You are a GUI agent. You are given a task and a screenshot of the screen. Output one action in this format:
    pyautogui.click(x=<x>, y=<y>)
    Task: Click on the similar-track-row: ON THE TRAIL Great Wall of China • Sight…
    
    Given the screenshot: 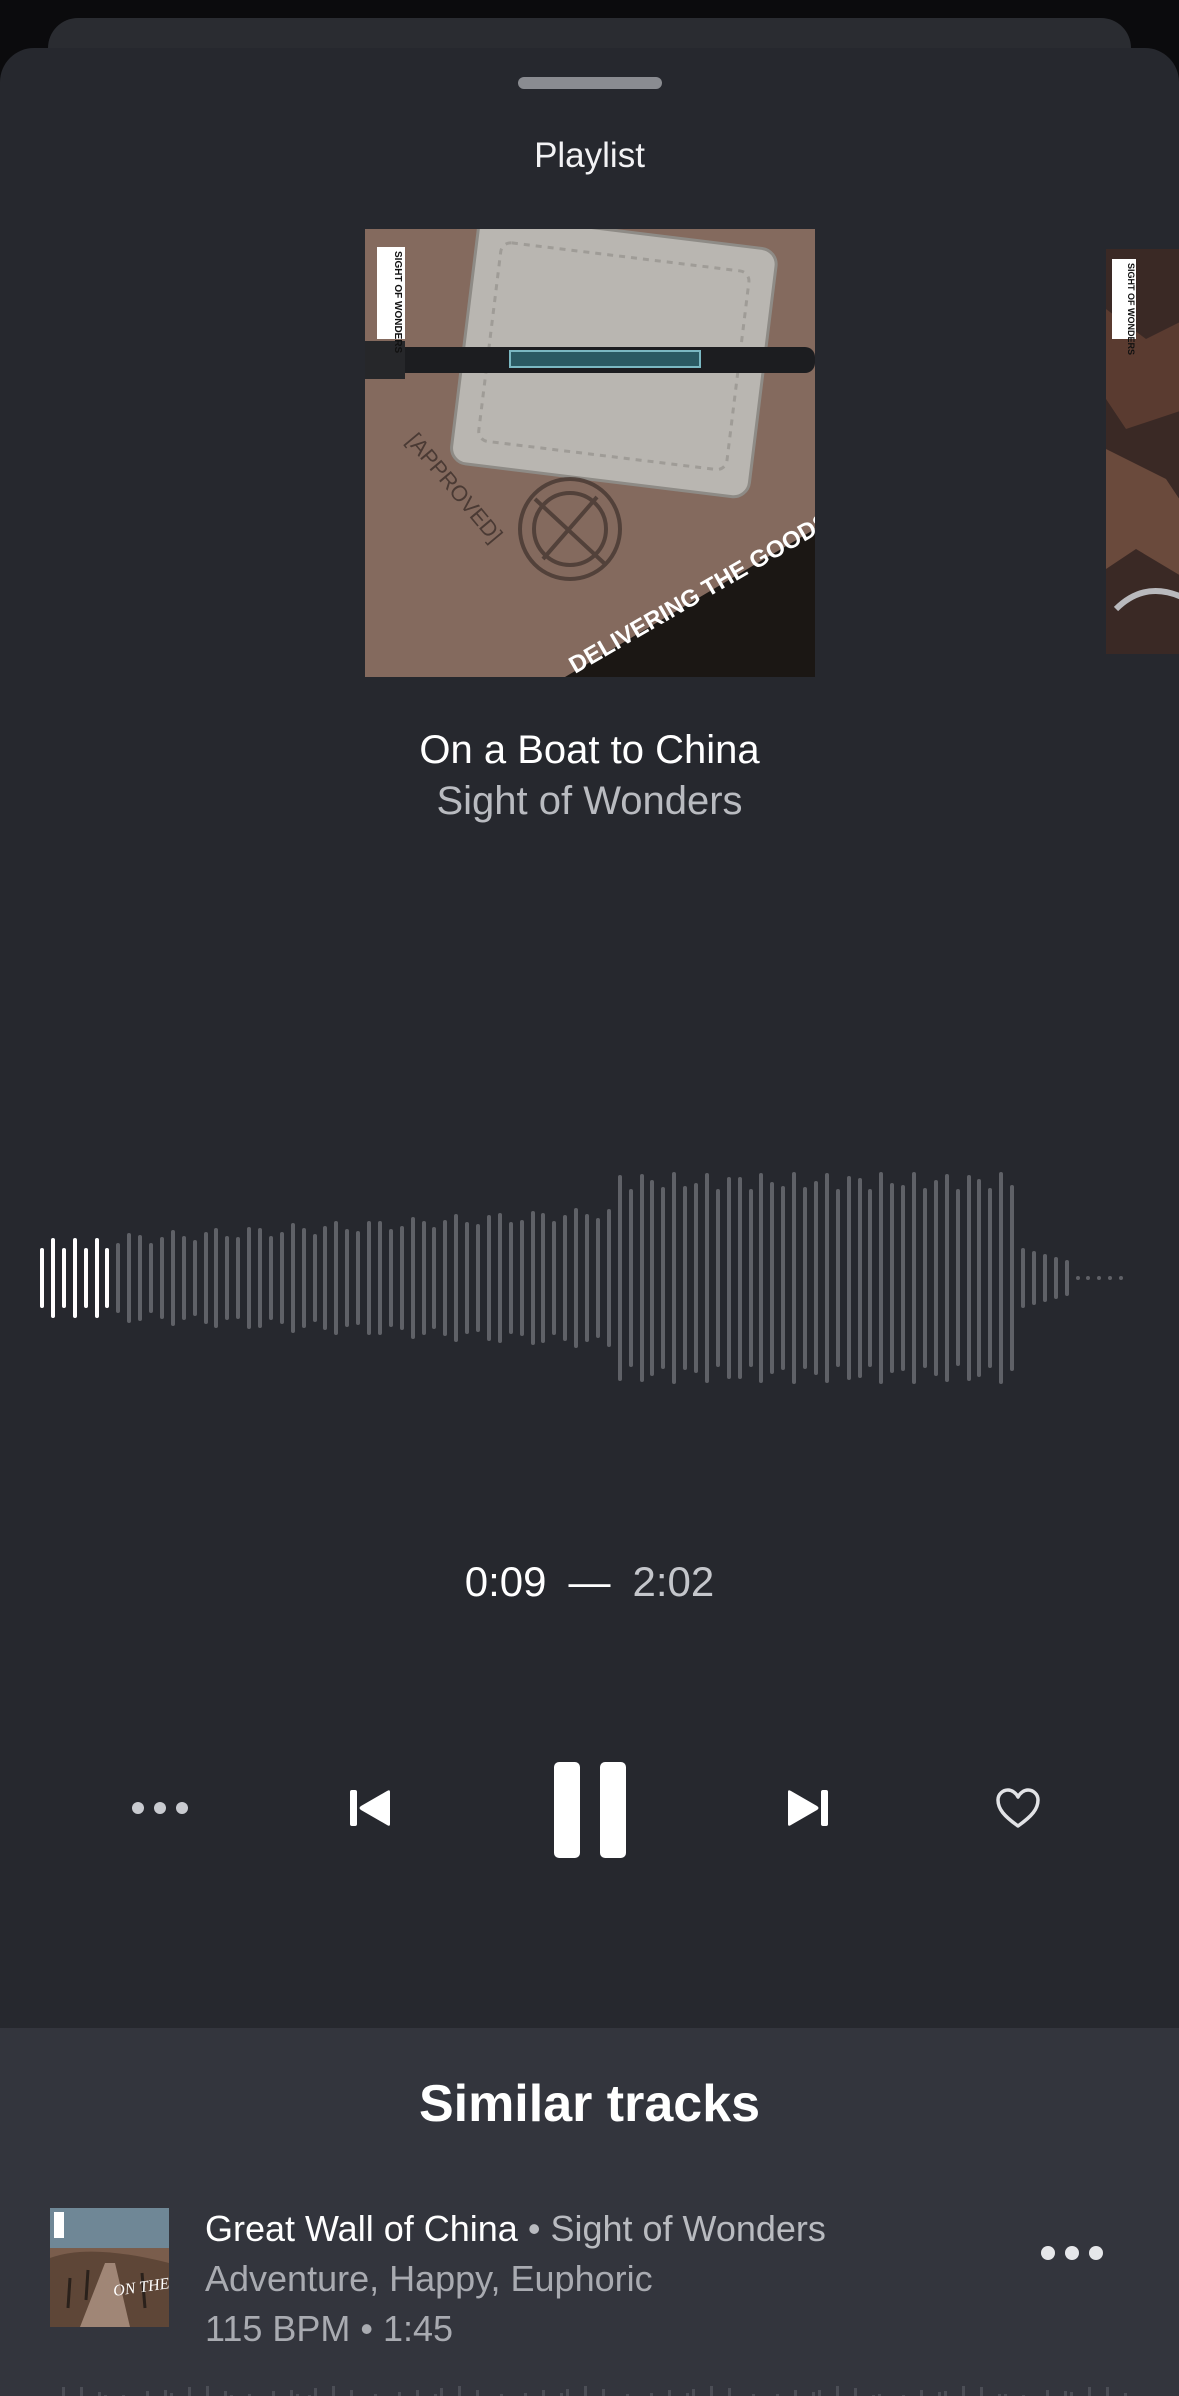 What is the action you would take?
    pyautogui.click(x=589, y=2288)
    